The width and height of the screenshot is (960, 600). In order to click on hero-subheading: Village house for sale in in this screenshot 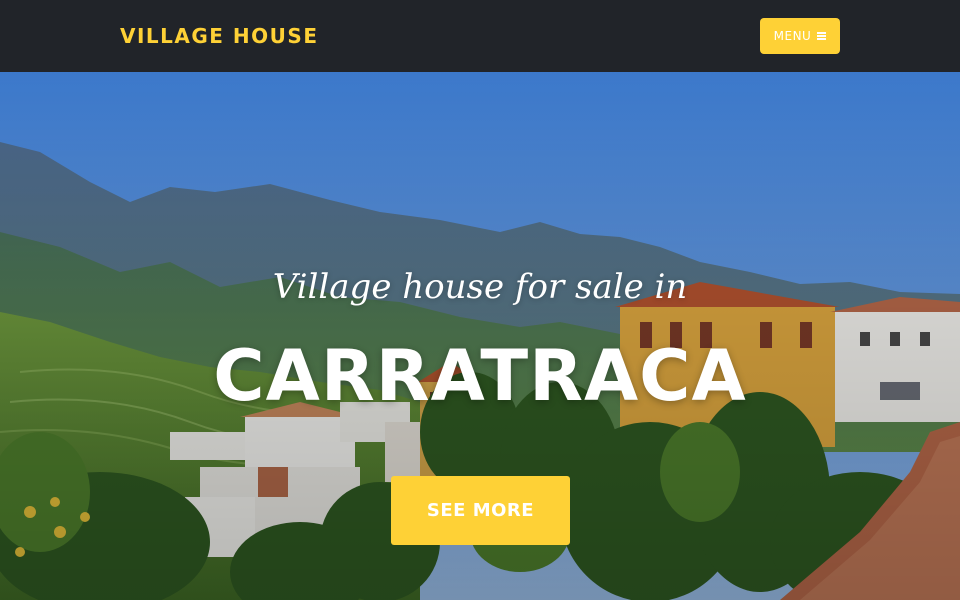, I will do `click(480, 287)`.